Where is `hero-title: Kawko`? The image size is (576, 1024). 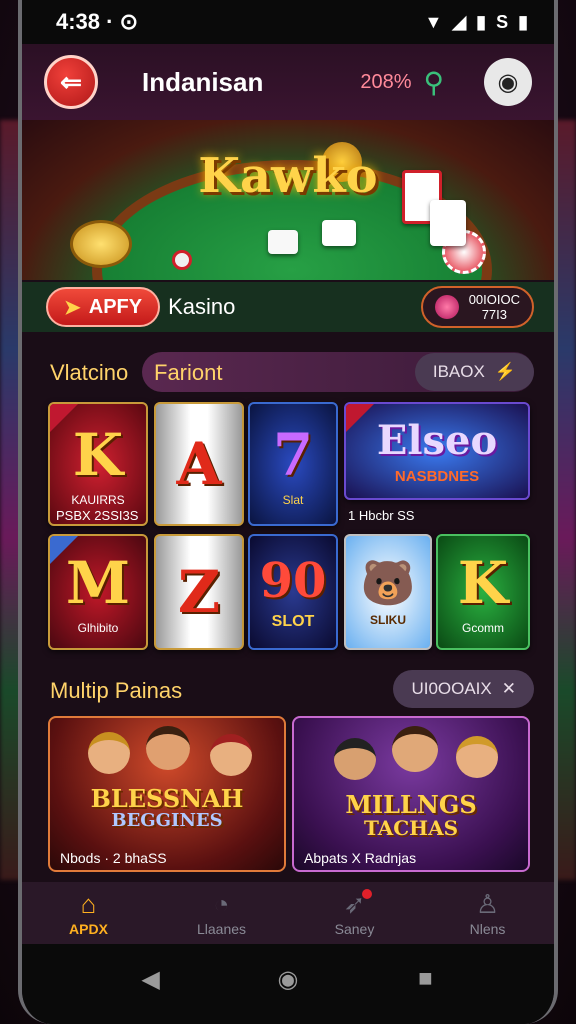
hero-title: Kawko is located at coordinates (288, 176).